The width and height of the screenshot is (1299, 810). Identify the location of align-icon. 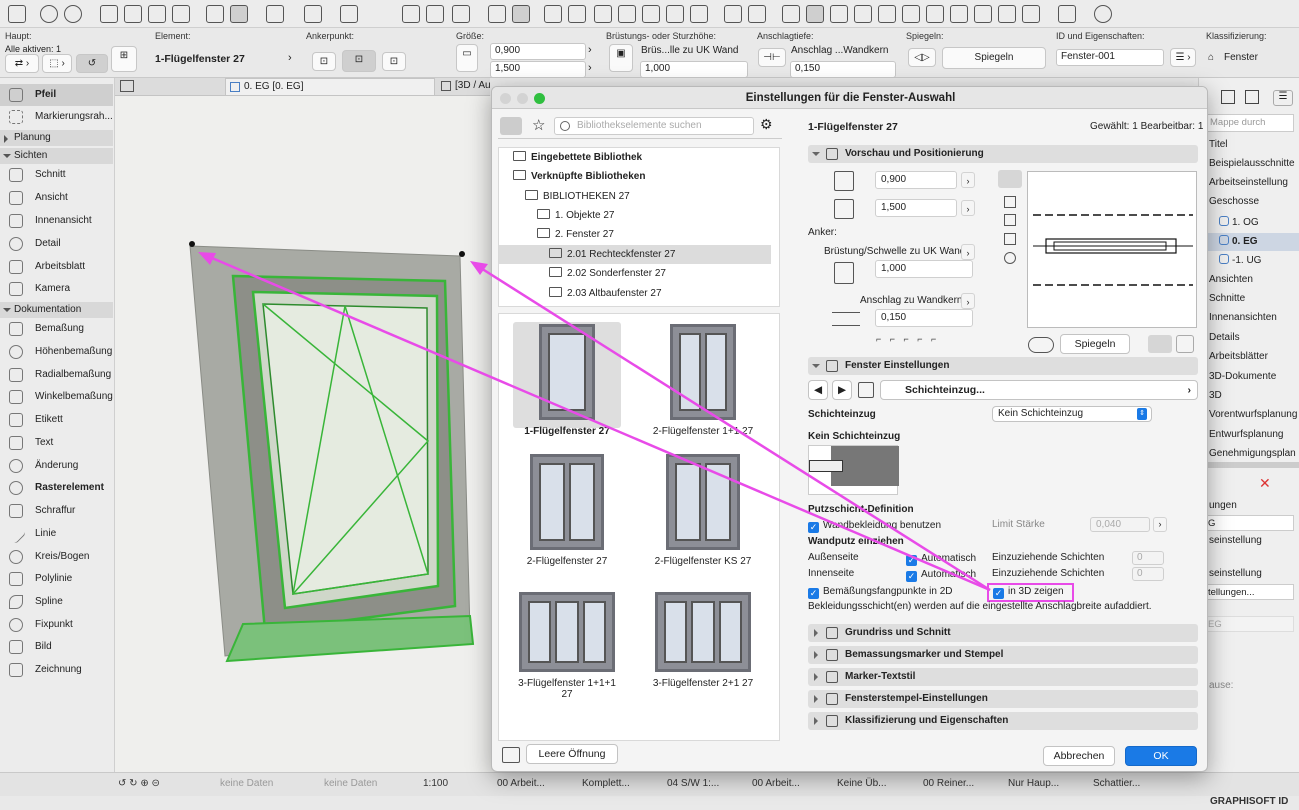
(733, 14).